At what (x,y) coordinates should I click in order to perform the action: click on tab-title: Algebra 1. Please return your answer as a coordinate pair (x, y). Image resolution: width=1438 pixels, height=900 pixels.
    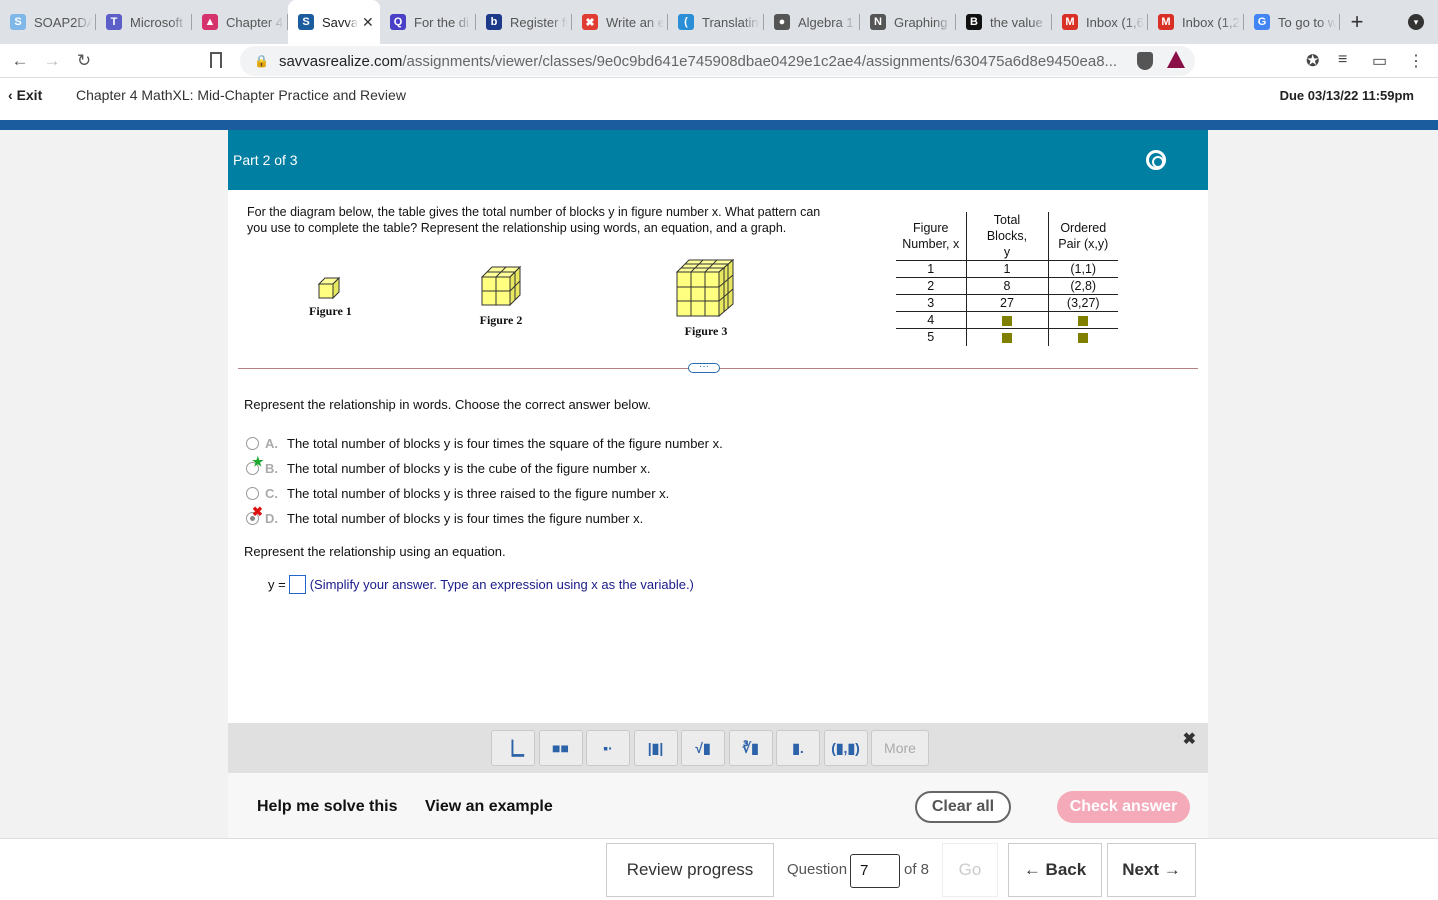
    Looking at the image, I should click on (826, 22).